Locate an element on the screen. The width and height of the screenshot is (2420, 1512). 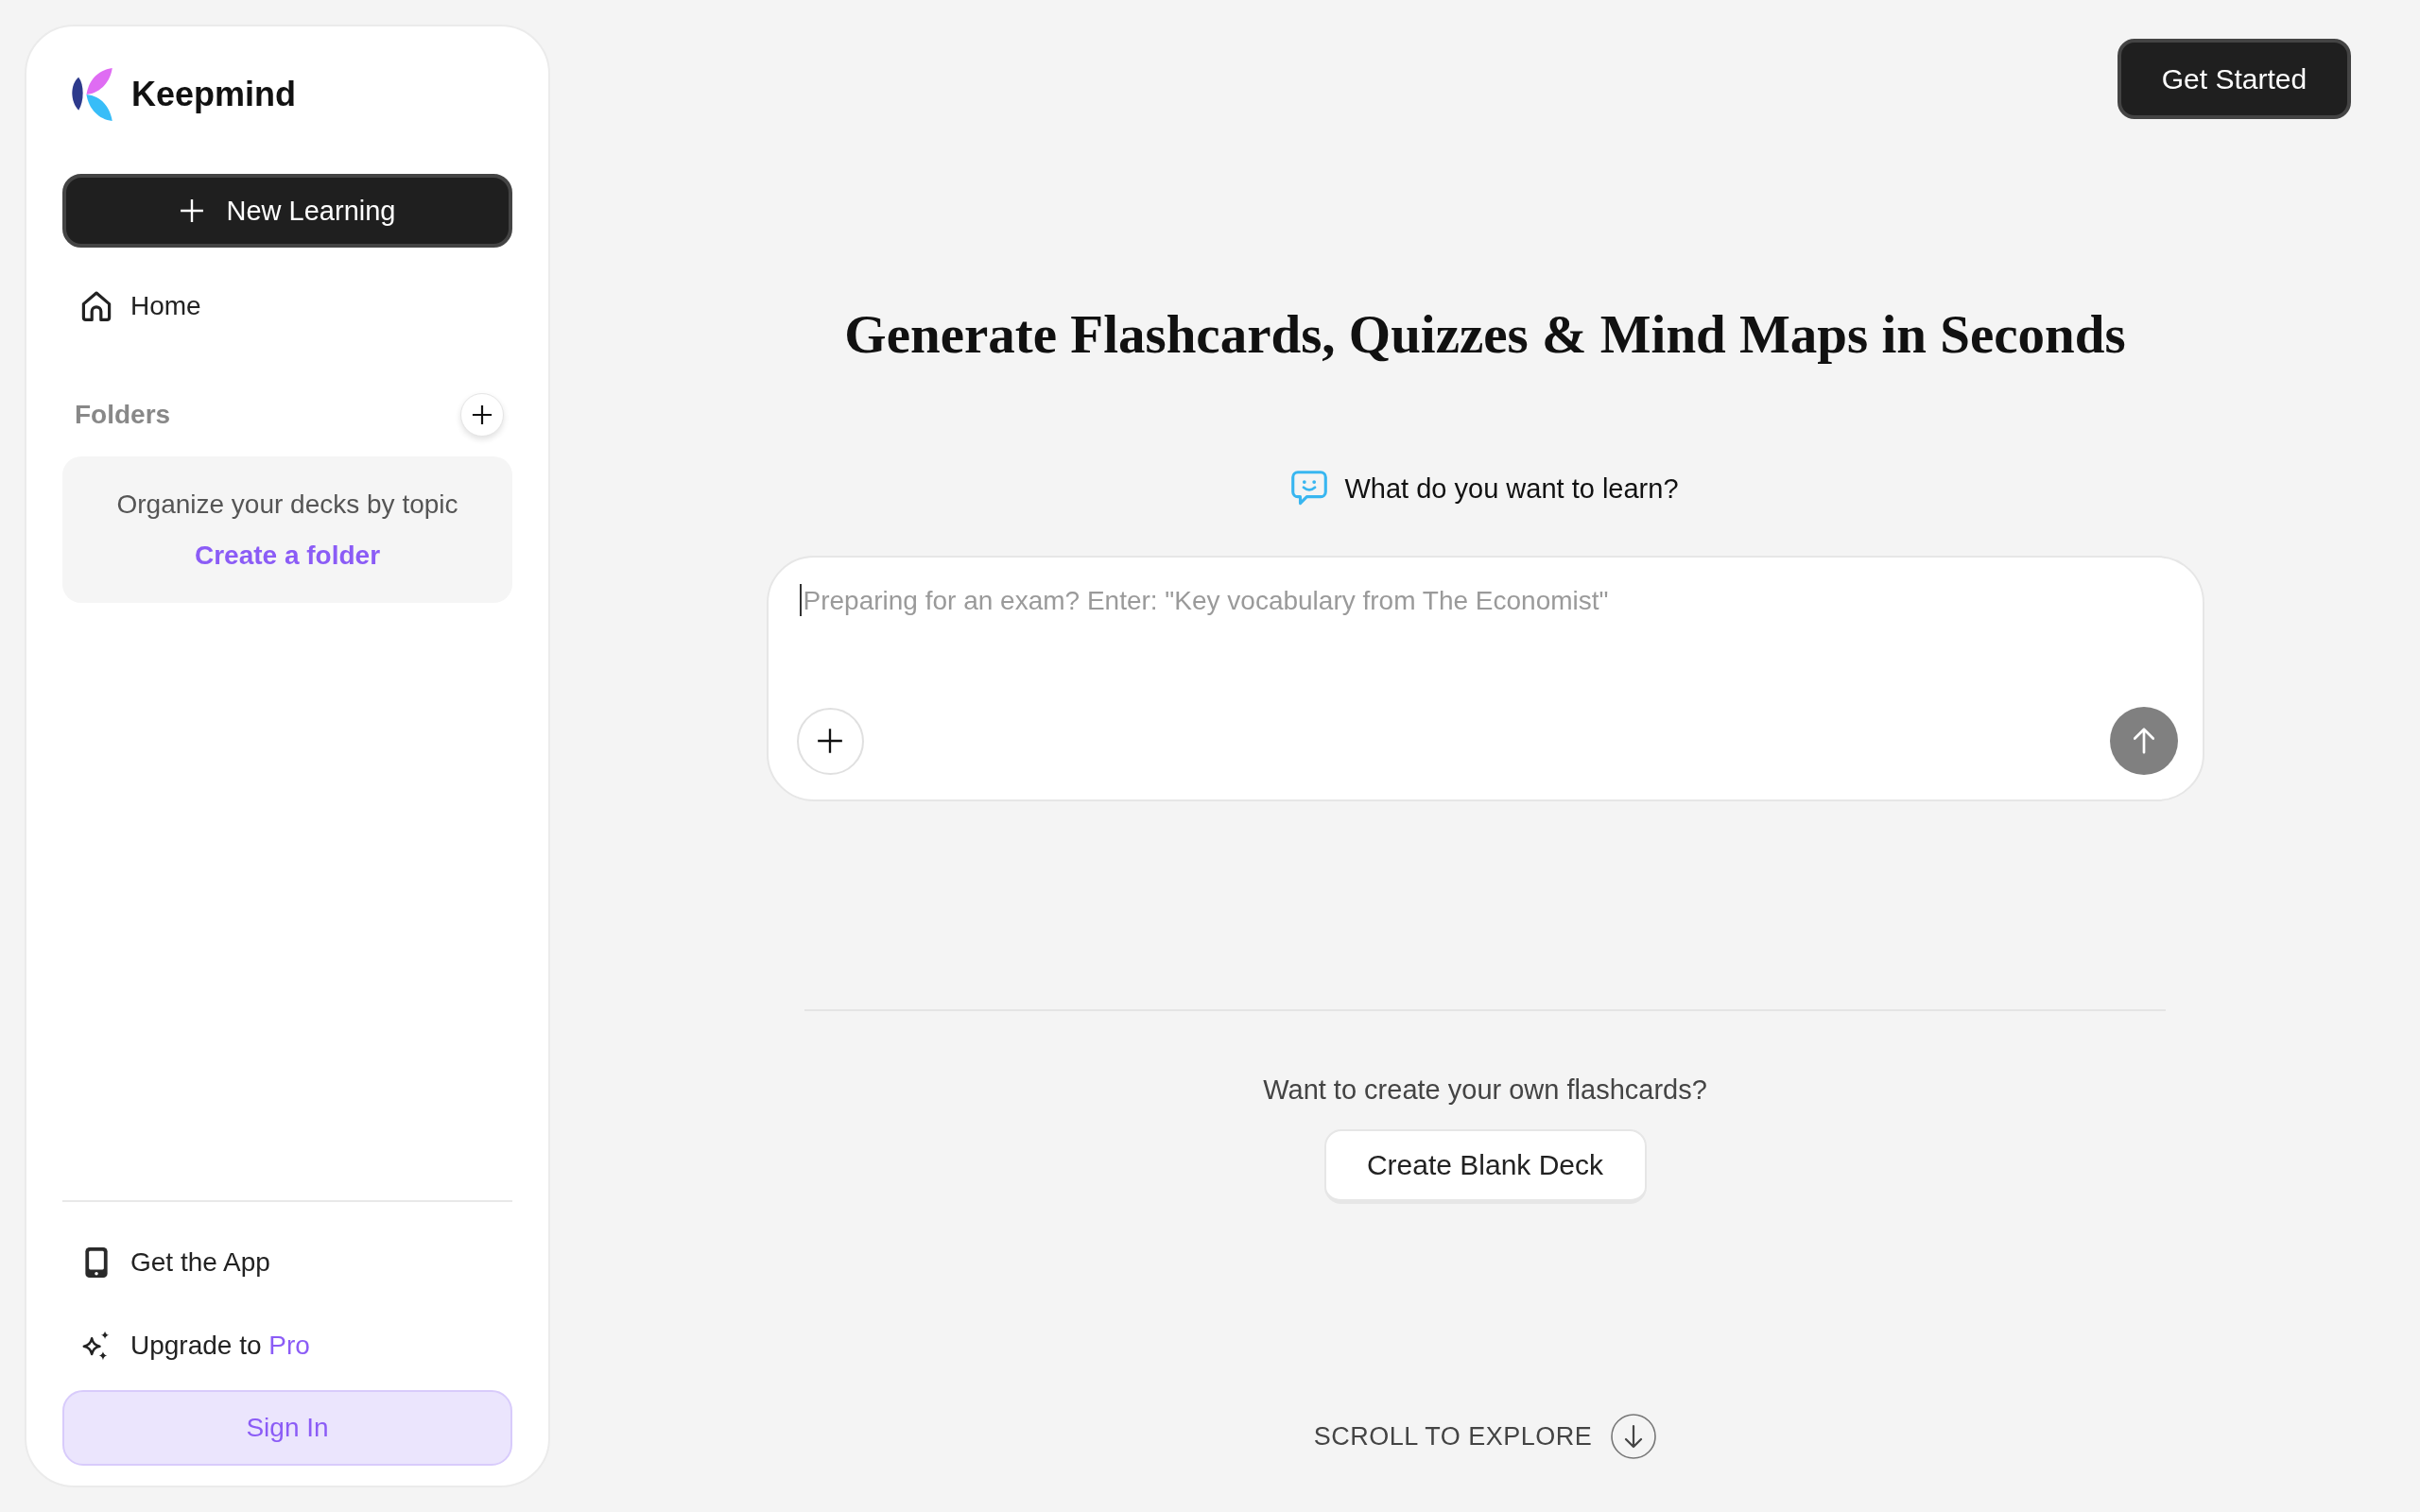
empty-folders-text: Organize your decks by topic is located at coordinates (287, 504).